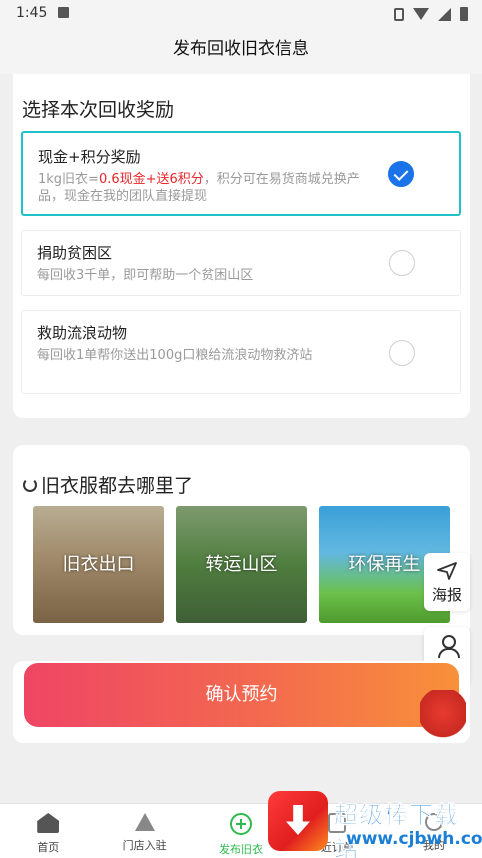 The width and height of the screenshot is (482, 858). I want to click on option-desc: 每回收3千单，即可帮助一个贫困山区, so click(145, 275).